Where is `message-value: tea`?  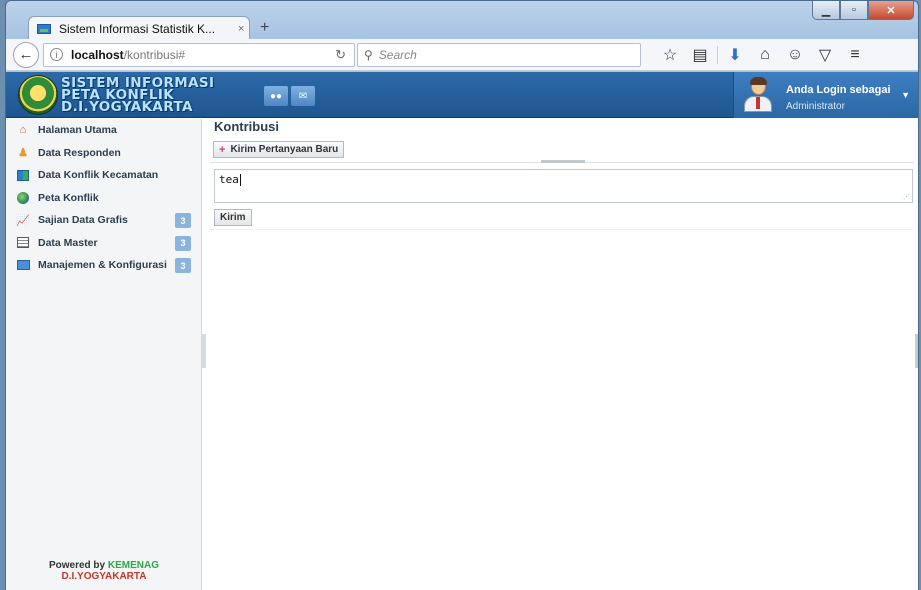 message-value: tea is located at coordinates (229, 179).